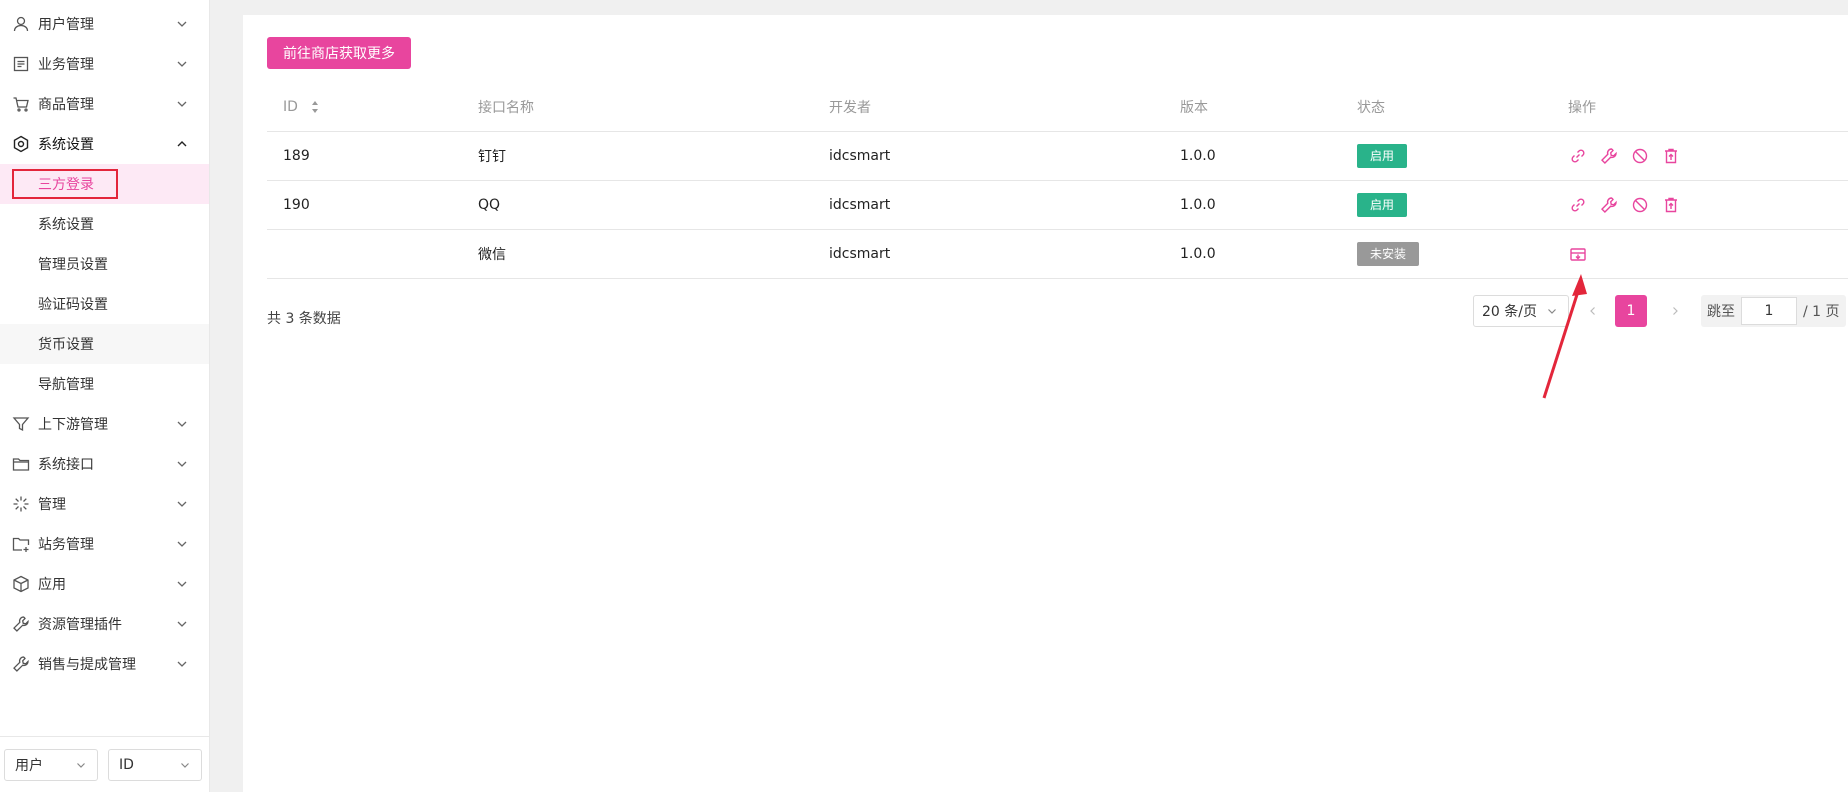  I want to click on status-badge: 未安装, so click(1388, 253).